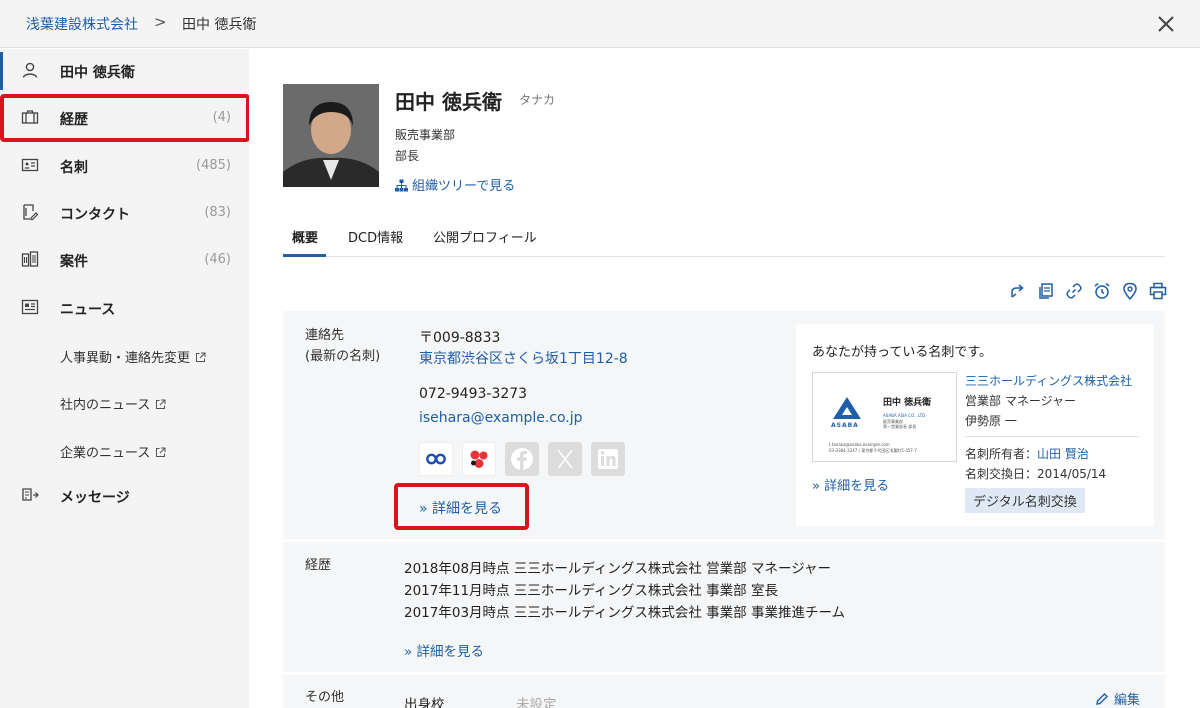 This screenshot has height=708, width=1200. What do you see at coordinates (30, 70) in the screenshot?
I see `person-icon` at bounding box center [30, 70].